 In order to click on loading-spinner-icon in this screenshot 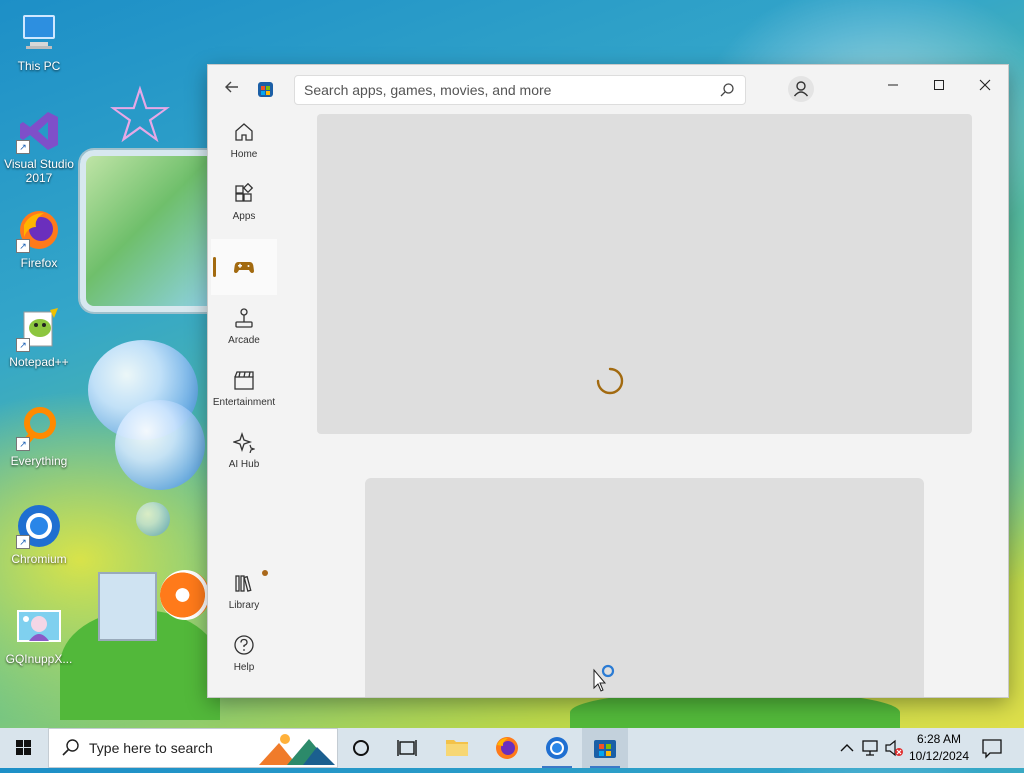, I will do `click(610, 381)`.